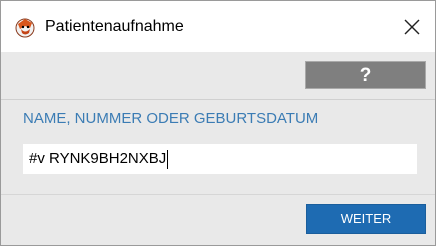  I want to click on close-icon, so click(412, 27).